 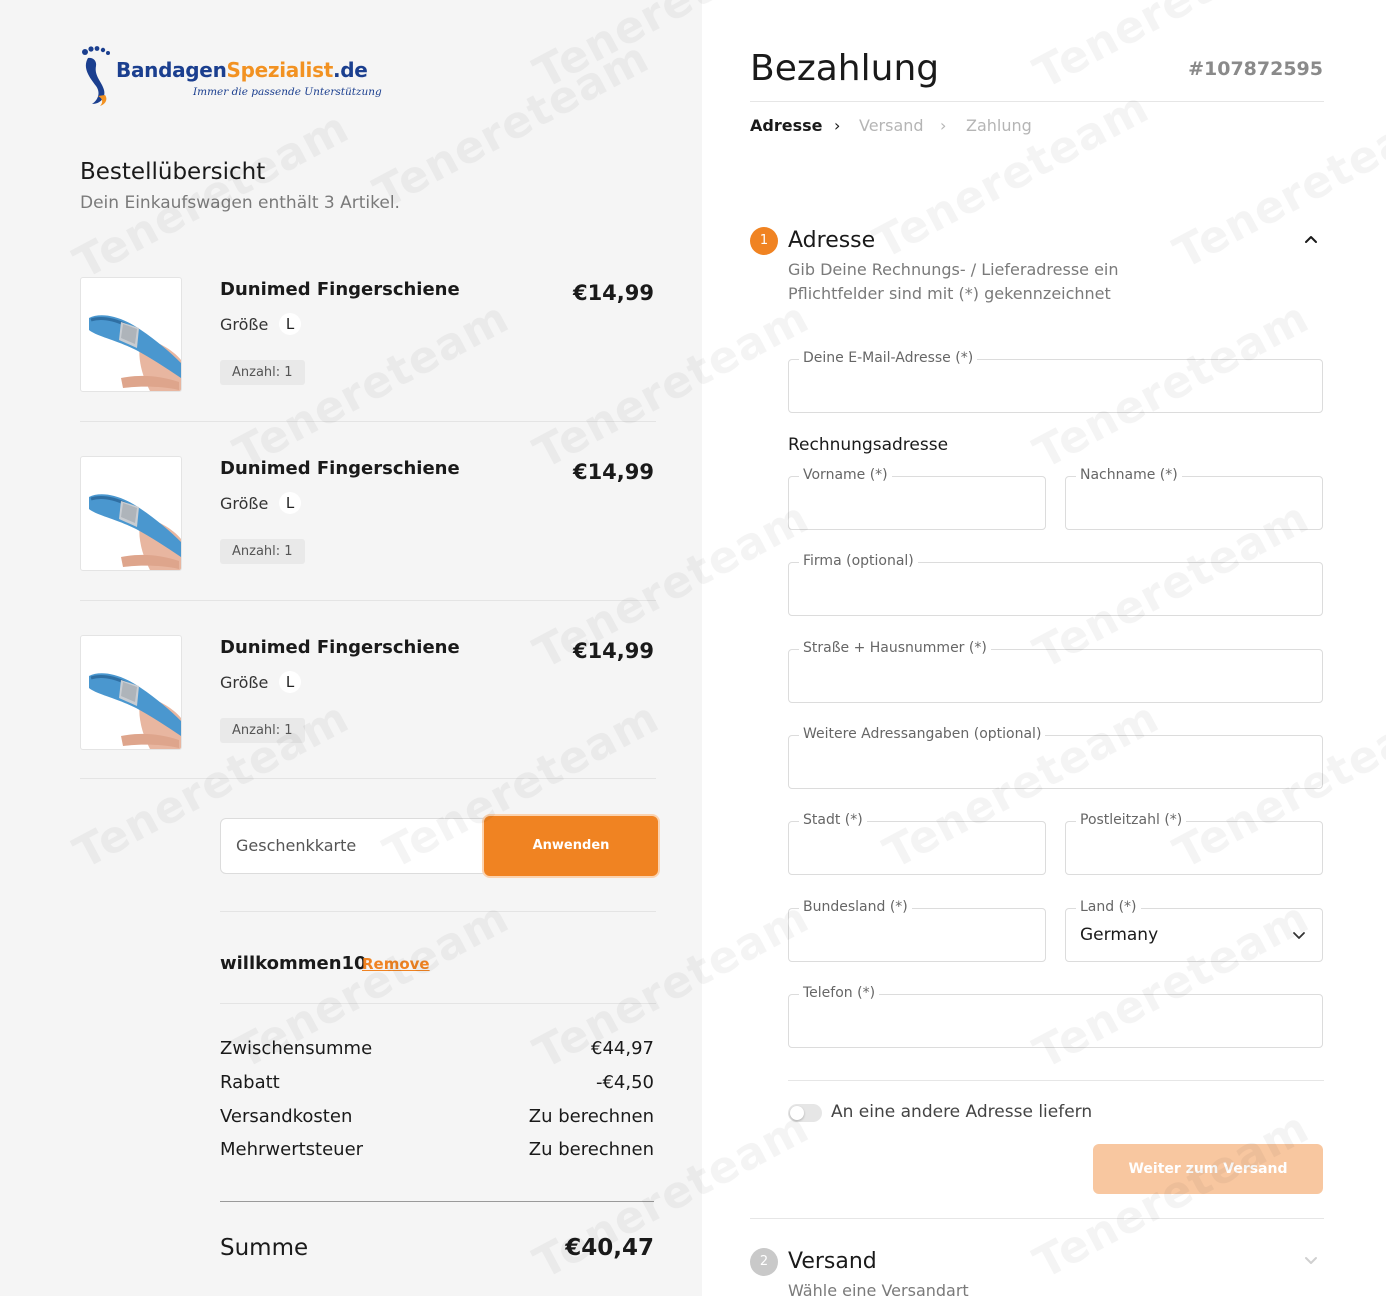 I want to click on tax-label: Mehrwertsteuer, so click(x=292, y=1149).